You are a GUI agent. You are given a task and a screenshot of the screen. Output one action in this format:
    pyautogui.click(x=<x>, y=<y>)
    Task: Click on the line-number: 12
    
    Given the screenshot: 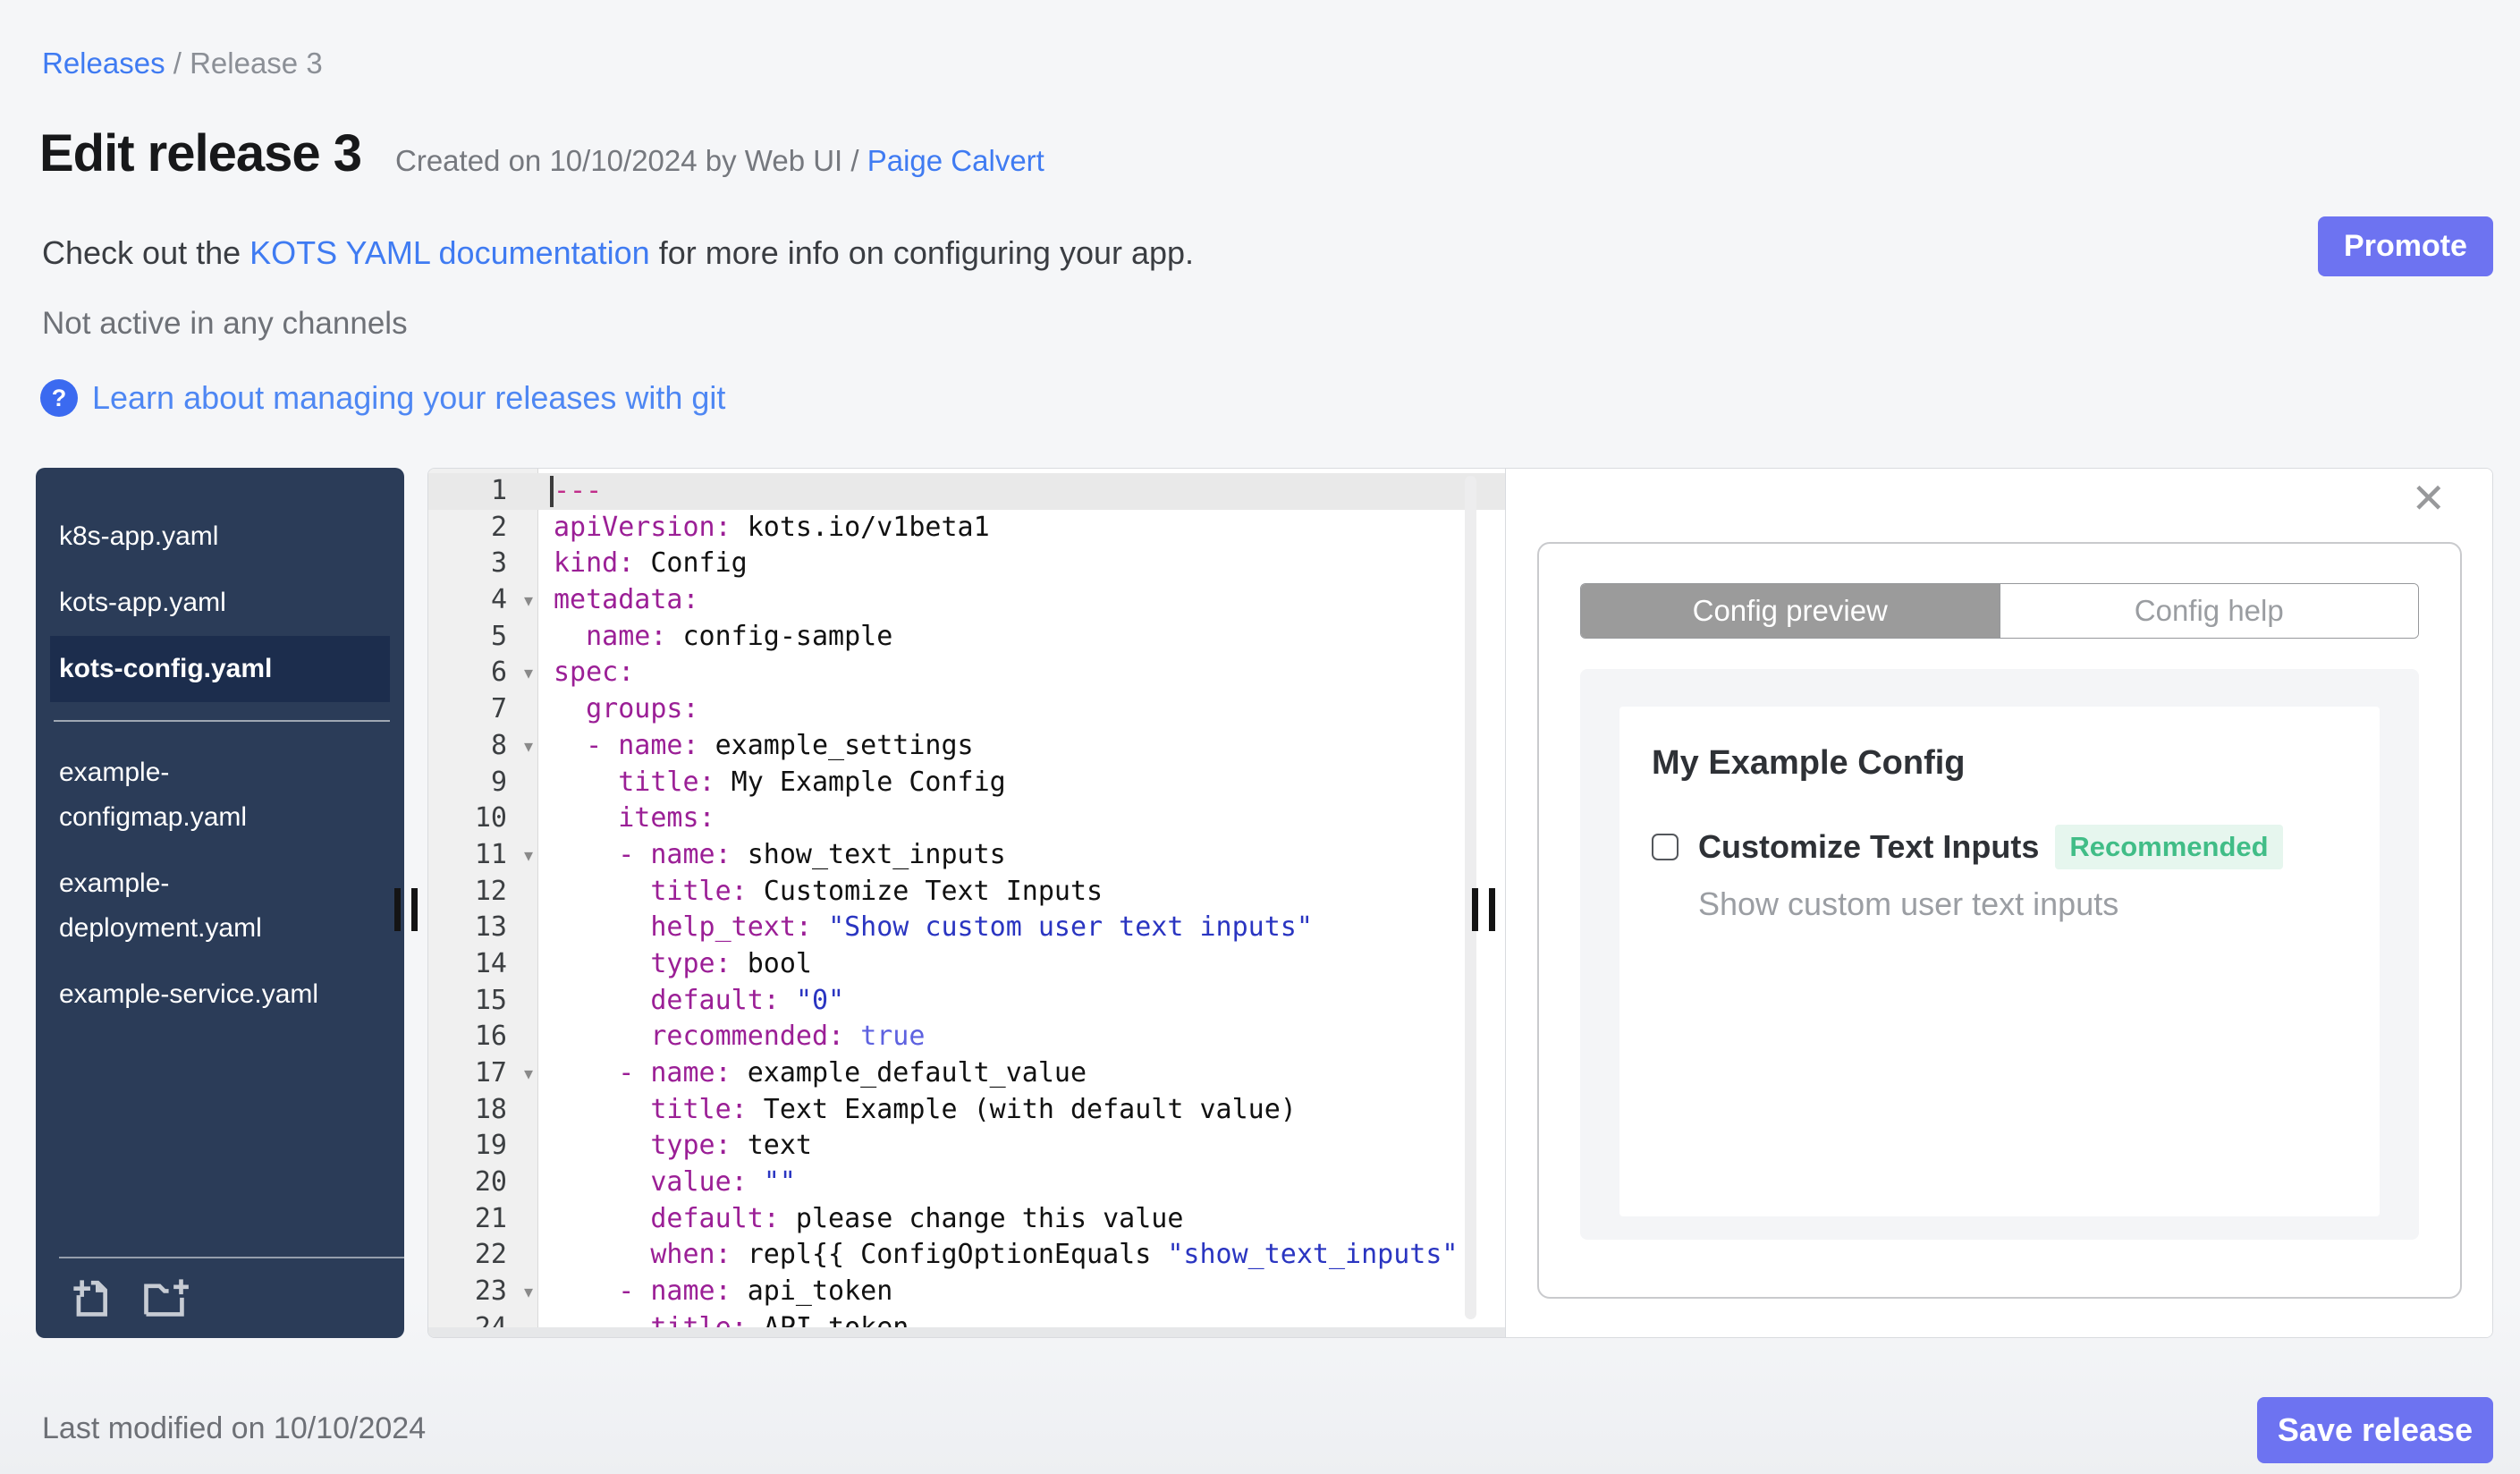 What is the action you would take?
    pyautogui.click(x=491, y=891)
    